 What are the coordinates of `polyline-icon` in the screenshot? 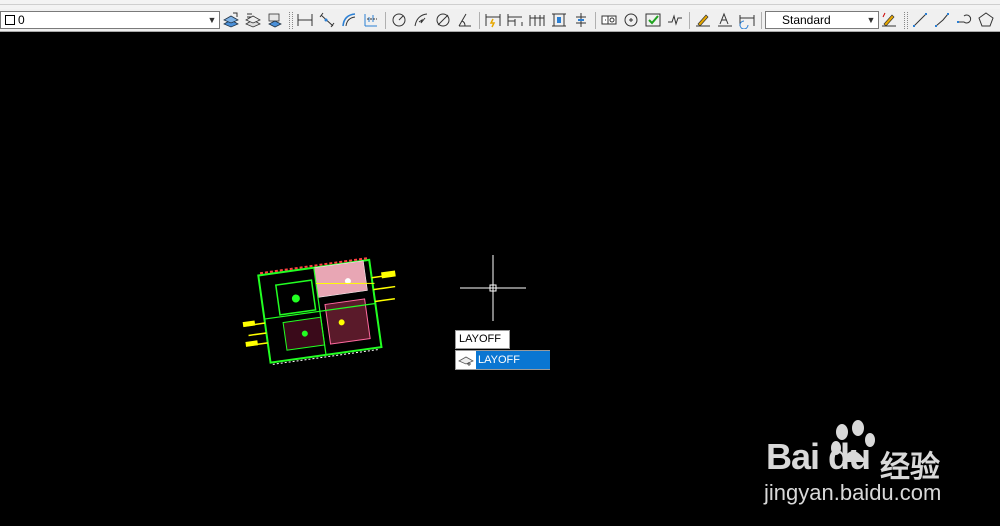 It's located at (942, 20).